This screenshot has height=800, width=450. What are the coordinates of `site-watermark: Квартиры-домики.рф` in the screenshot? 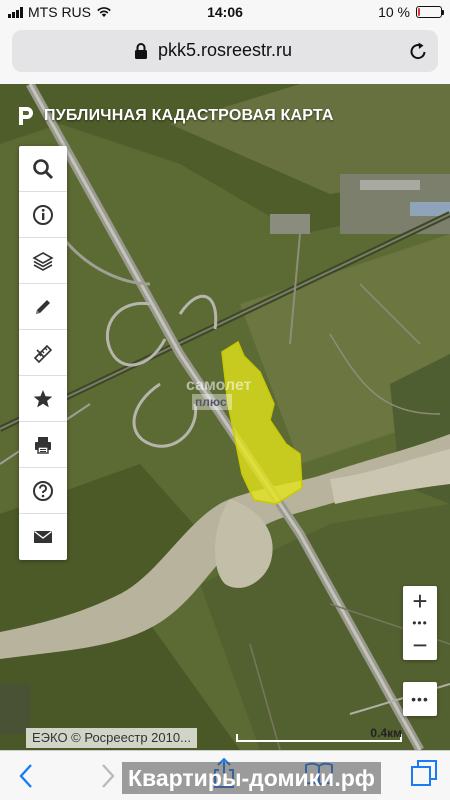 It's located at (251, 778).